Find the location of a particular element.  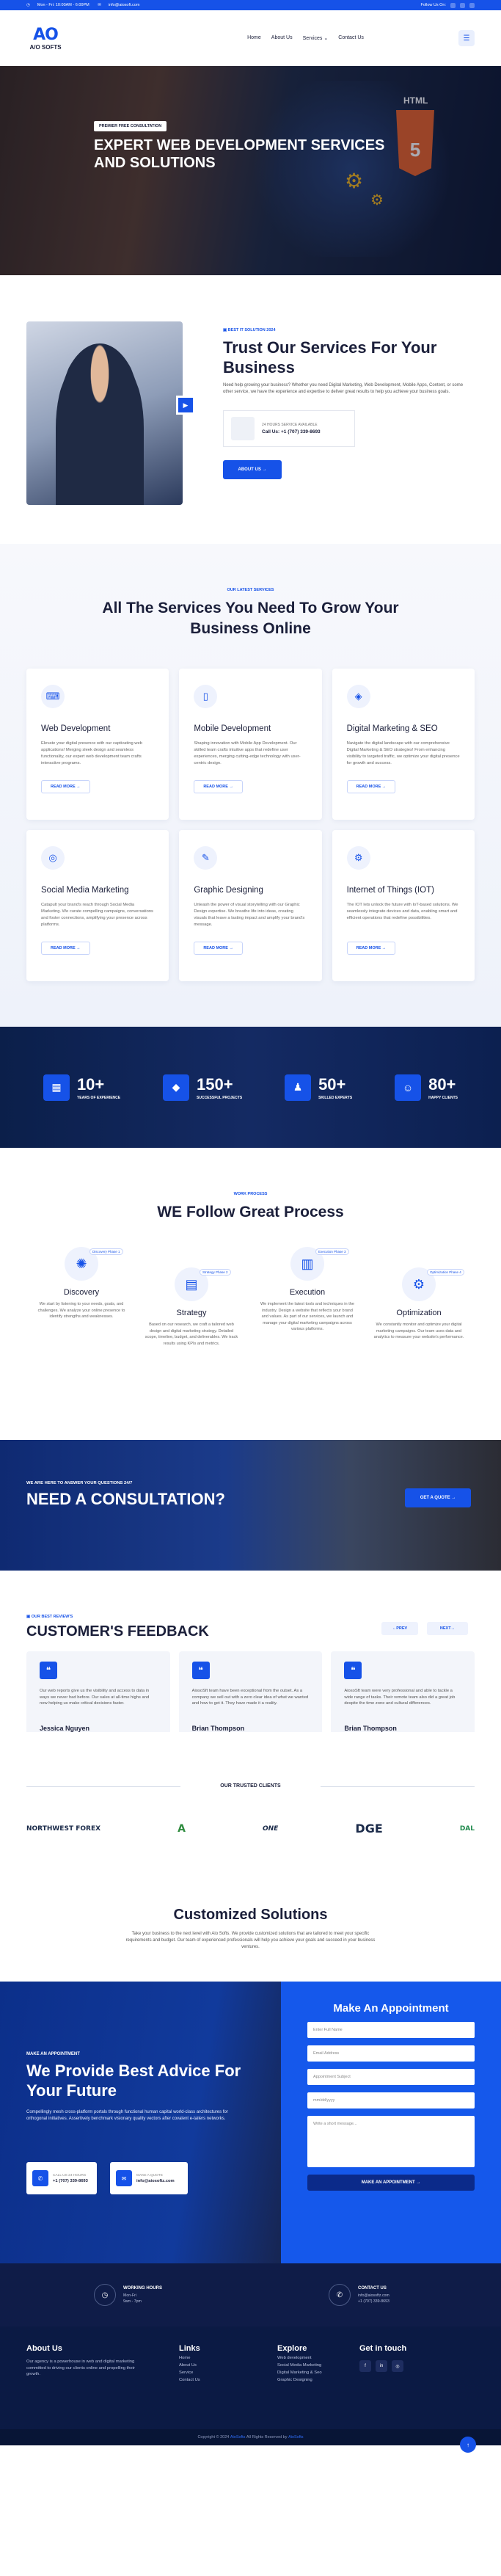

subject-input: Appointment Subject is located at coordinates (391, 2077).